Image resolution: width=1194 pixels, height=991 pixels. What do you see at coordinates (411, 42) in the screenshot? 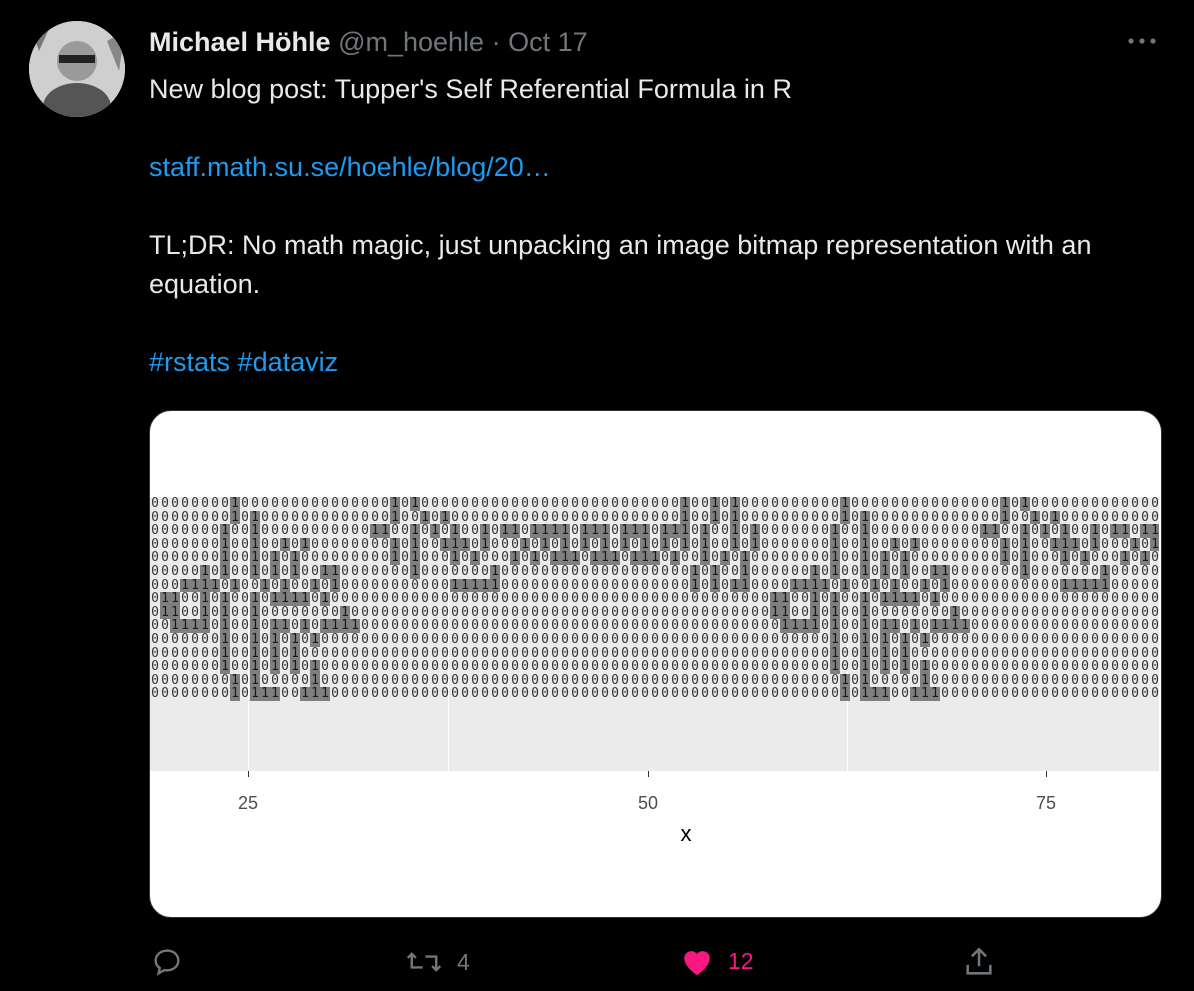
I see `author-handle: @m_hoehle` at bounding box center [411, 42].